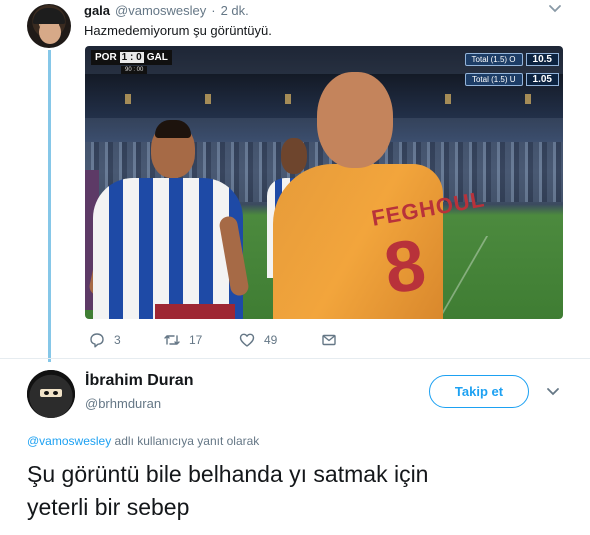 Image resolution: width=590 pixels, height=535 pixels. I want to click on quoted-author-name: gala, so click(97, 10).